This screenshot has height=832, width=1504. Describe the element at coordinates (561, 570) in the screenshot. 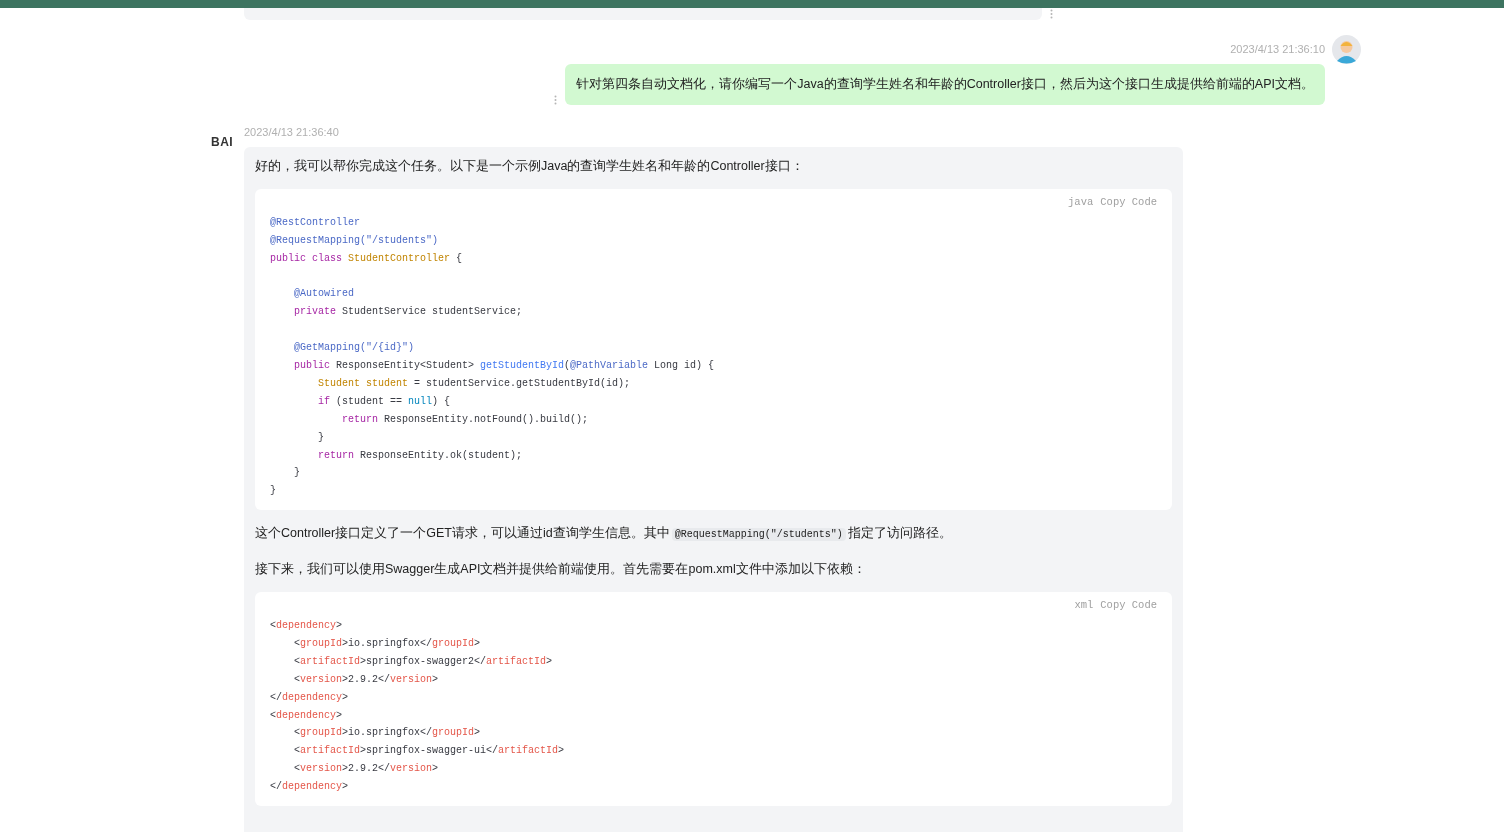

I see `message-paragraph: 接下来，我们可以使用Swagger生成API文档并提供给前端使用。首先需要在pom.xml文件中添加以下依赖：` at that location.